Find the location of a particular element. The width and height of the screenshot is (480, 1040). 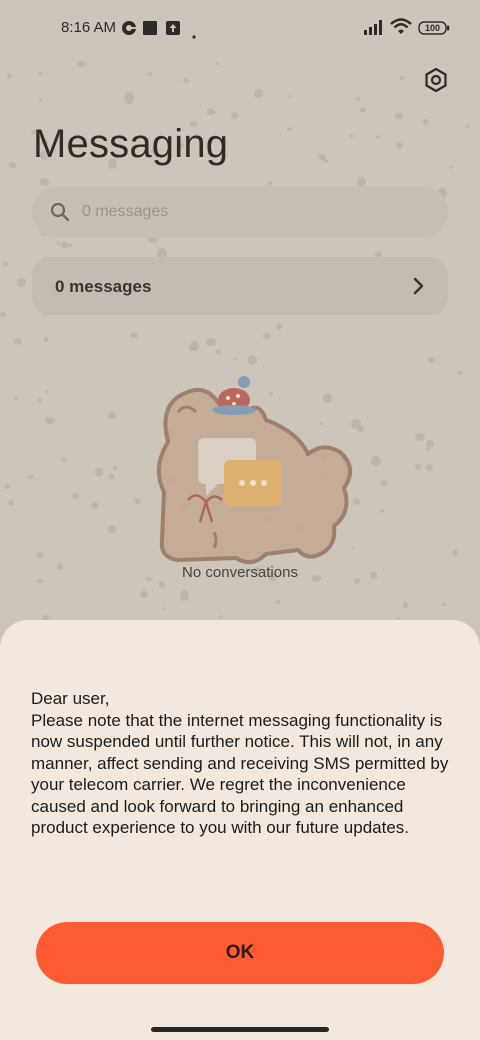

battery-icon: 100 is located at coordinates (434, 30).